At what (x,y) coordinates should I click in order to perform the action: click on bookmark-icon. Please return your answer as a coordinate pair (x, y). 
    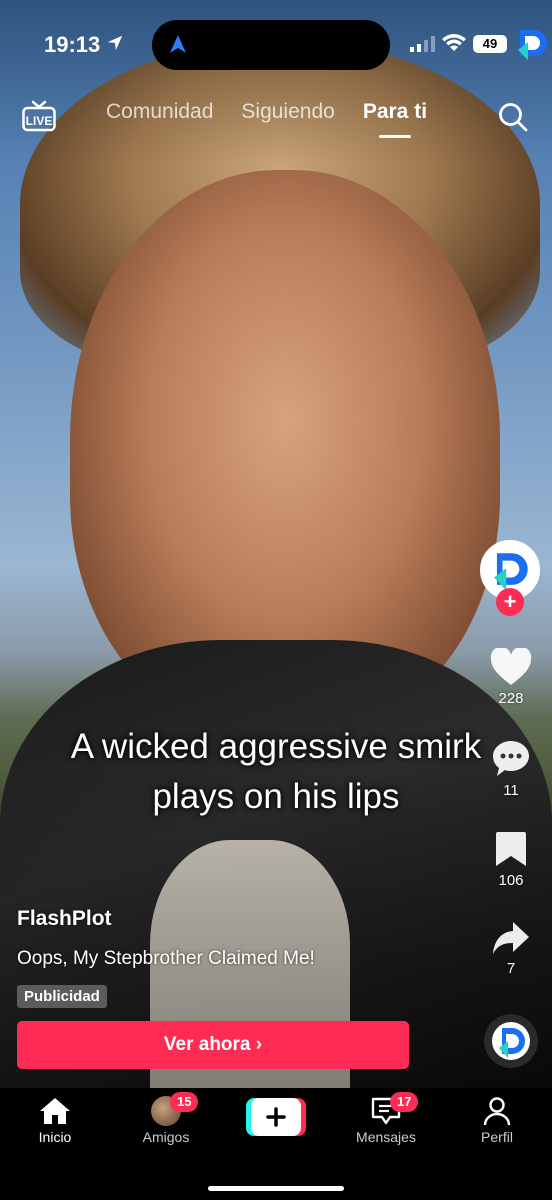
    Looking at the image, I should click on (511, 849).